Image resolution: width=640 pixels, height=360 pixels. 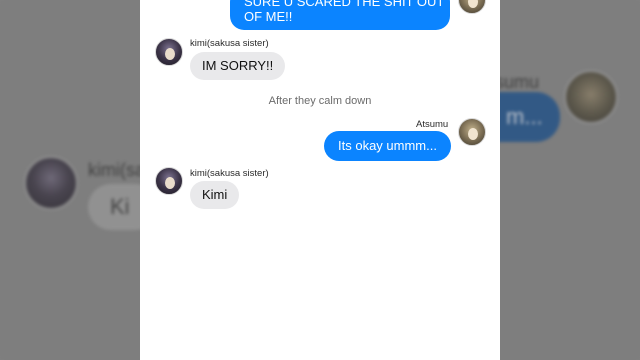 What do you see at coordinates (238, 66) in the screenshot?
I see `incoming-message-bubble: IM SORRY!!` at bounding box center [238, 66].